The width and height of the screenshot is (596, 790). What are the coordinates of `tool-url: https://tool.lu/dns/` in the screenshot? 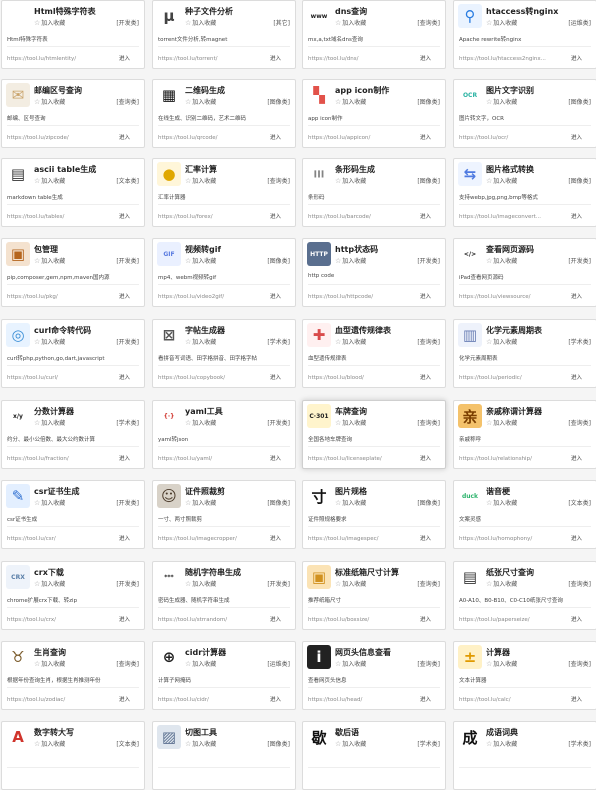 It's located at (358, 59).